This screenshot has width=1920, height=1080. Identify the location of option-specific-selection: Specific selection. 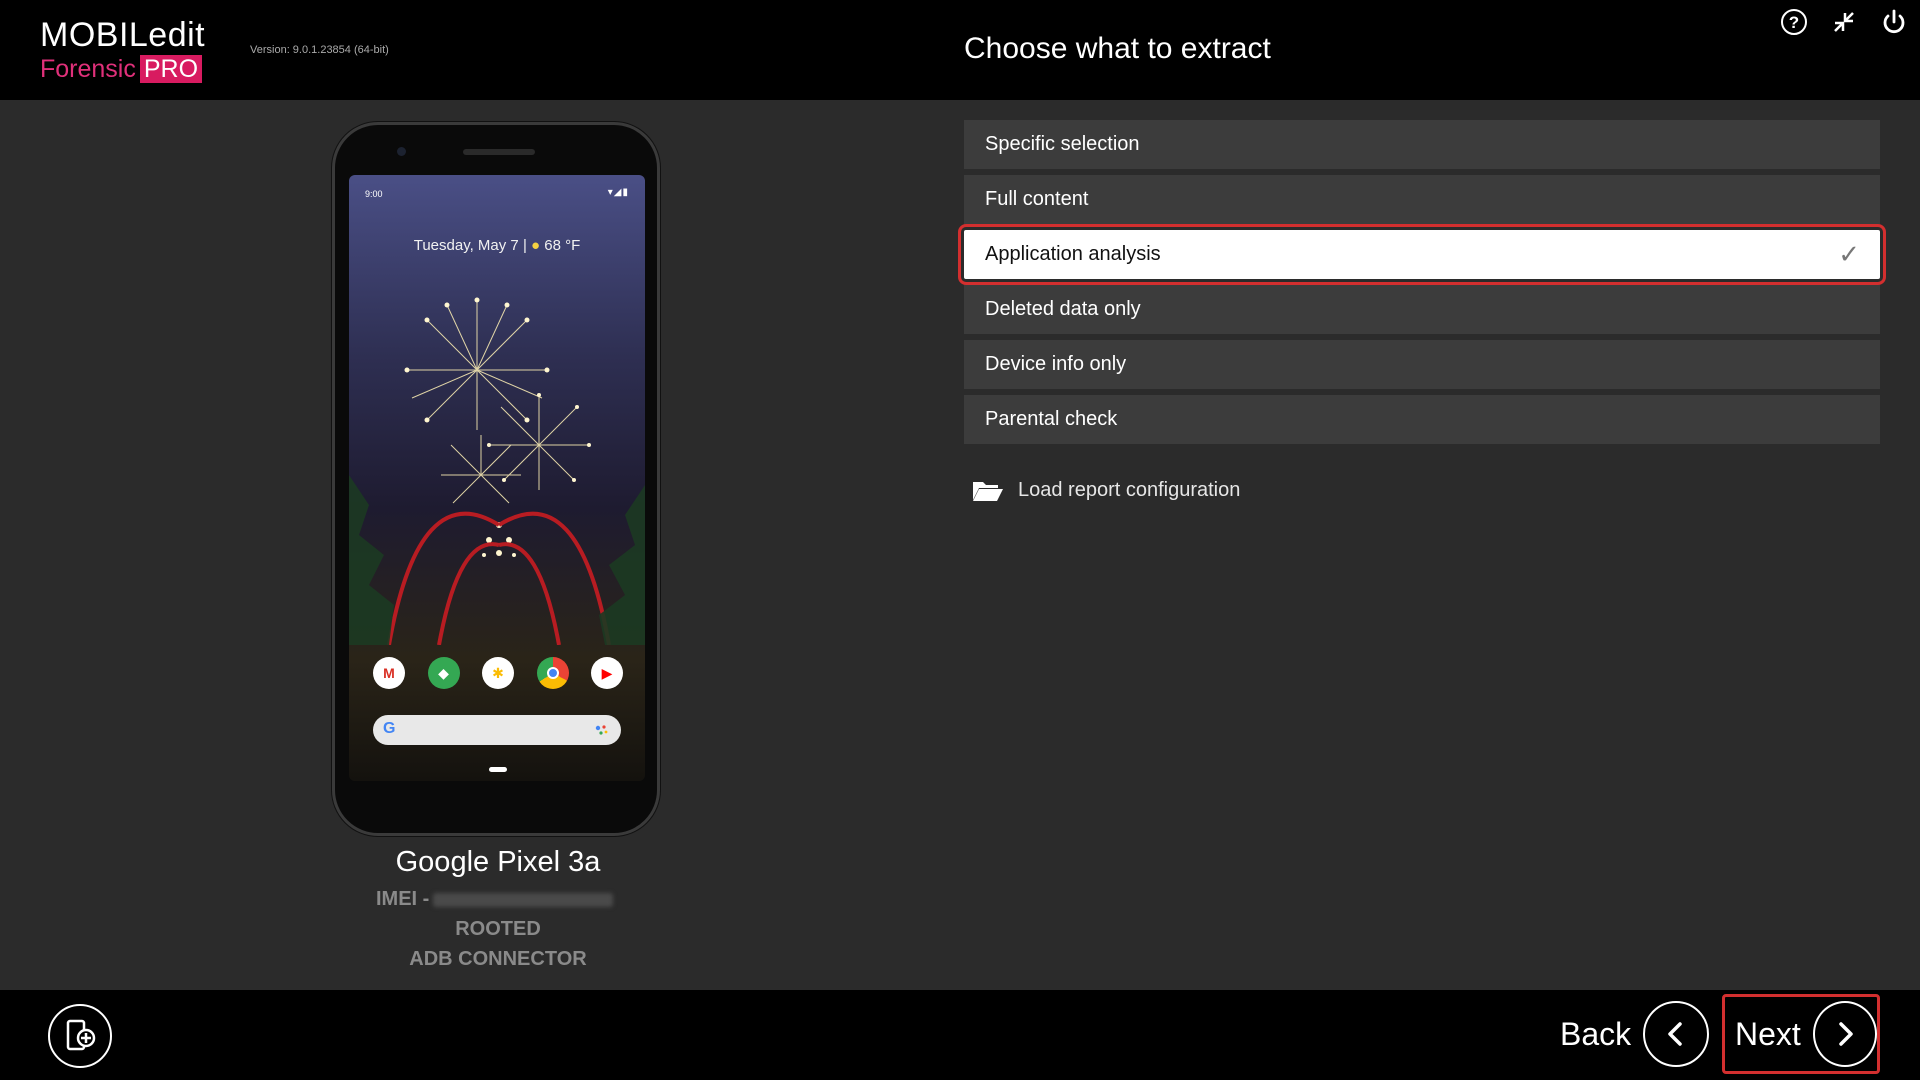
(1422, 144).